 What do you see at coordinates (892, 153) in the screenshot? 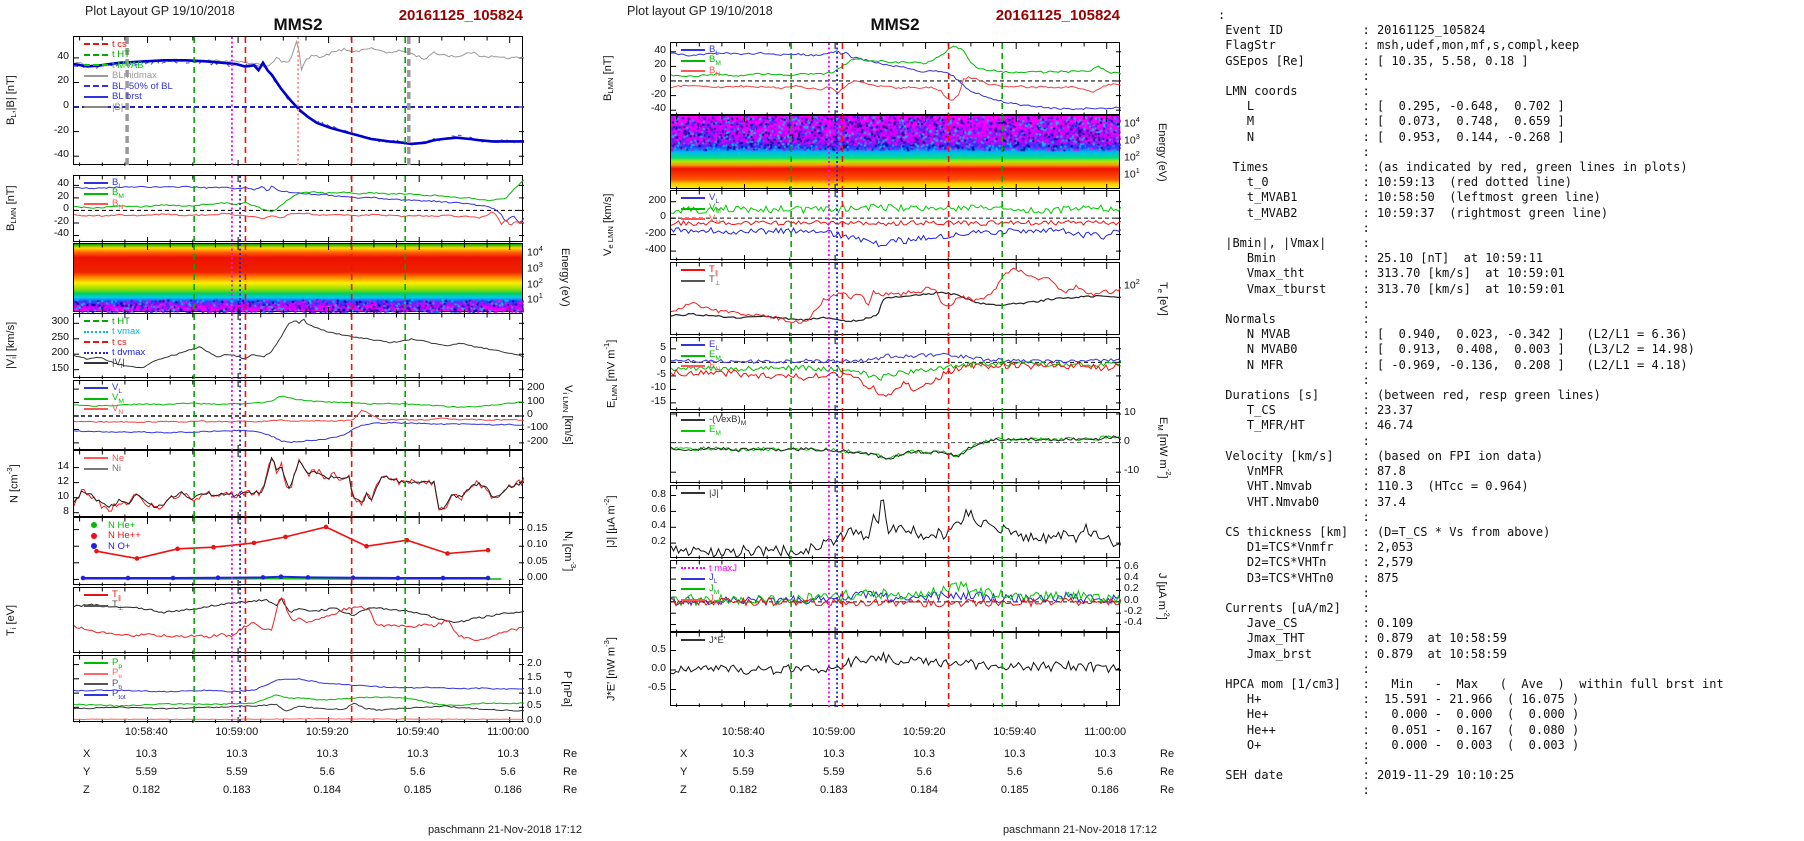
I see `electron-spectrogram-plot` at bounding box center [892, 153].